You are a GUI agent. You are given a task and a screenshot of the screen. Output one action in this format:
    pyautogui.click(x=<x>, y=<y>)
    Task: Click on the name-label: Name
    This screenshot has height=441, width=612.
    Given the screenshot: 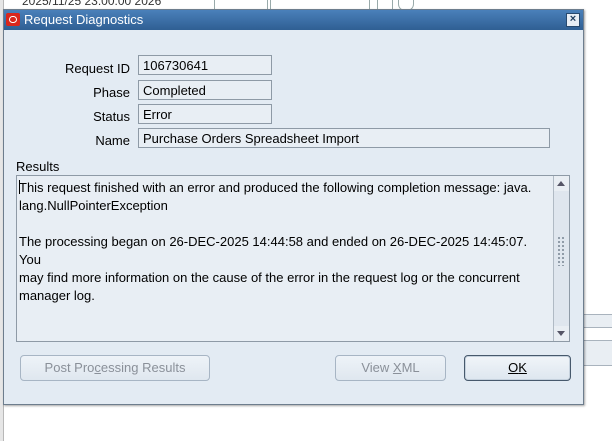 What is the action you would take?
    pyautogui.click(x=112, y=140)
    